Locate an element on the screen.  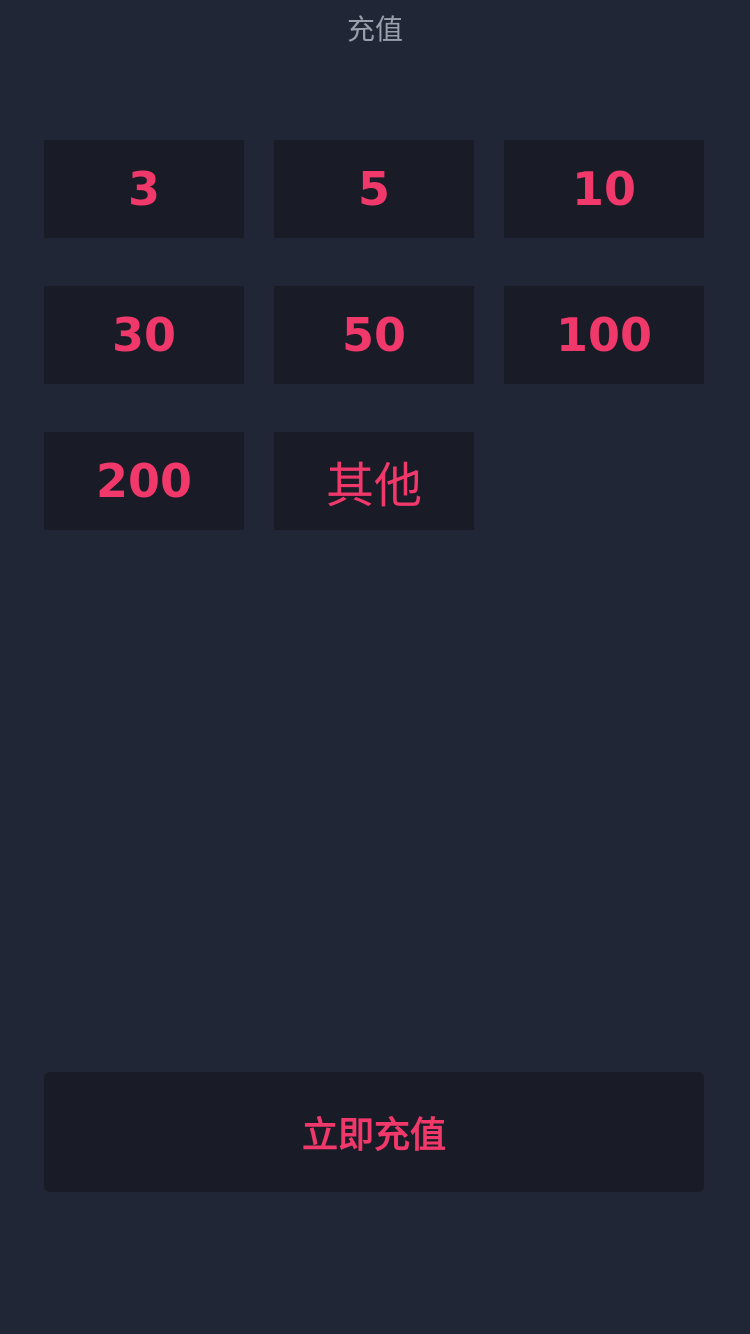
amount-option-5: 5 is located at coordinates (374, 189).